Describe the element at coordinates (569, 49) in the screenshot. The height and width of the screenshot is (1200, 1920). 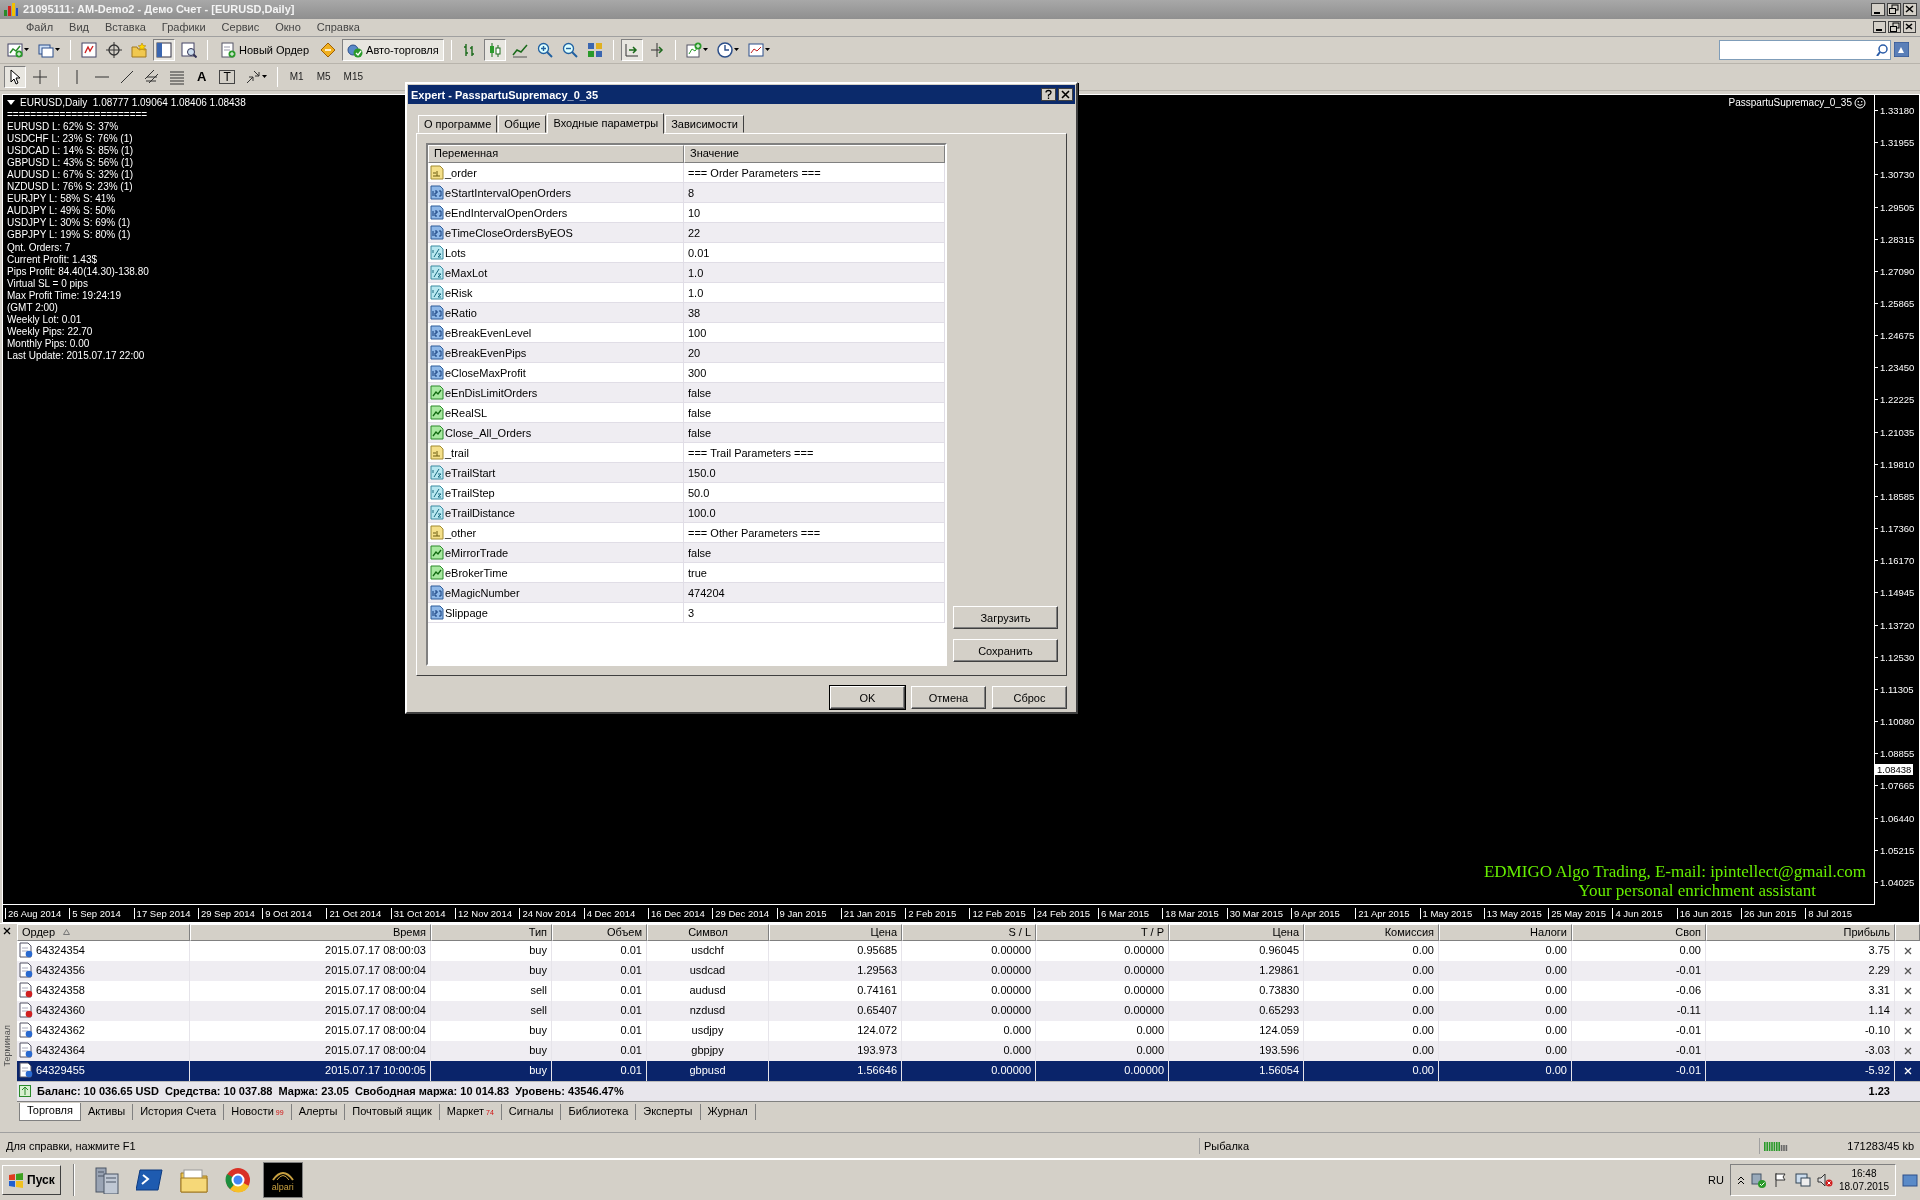
I see `zoom-out-icon` at that location.